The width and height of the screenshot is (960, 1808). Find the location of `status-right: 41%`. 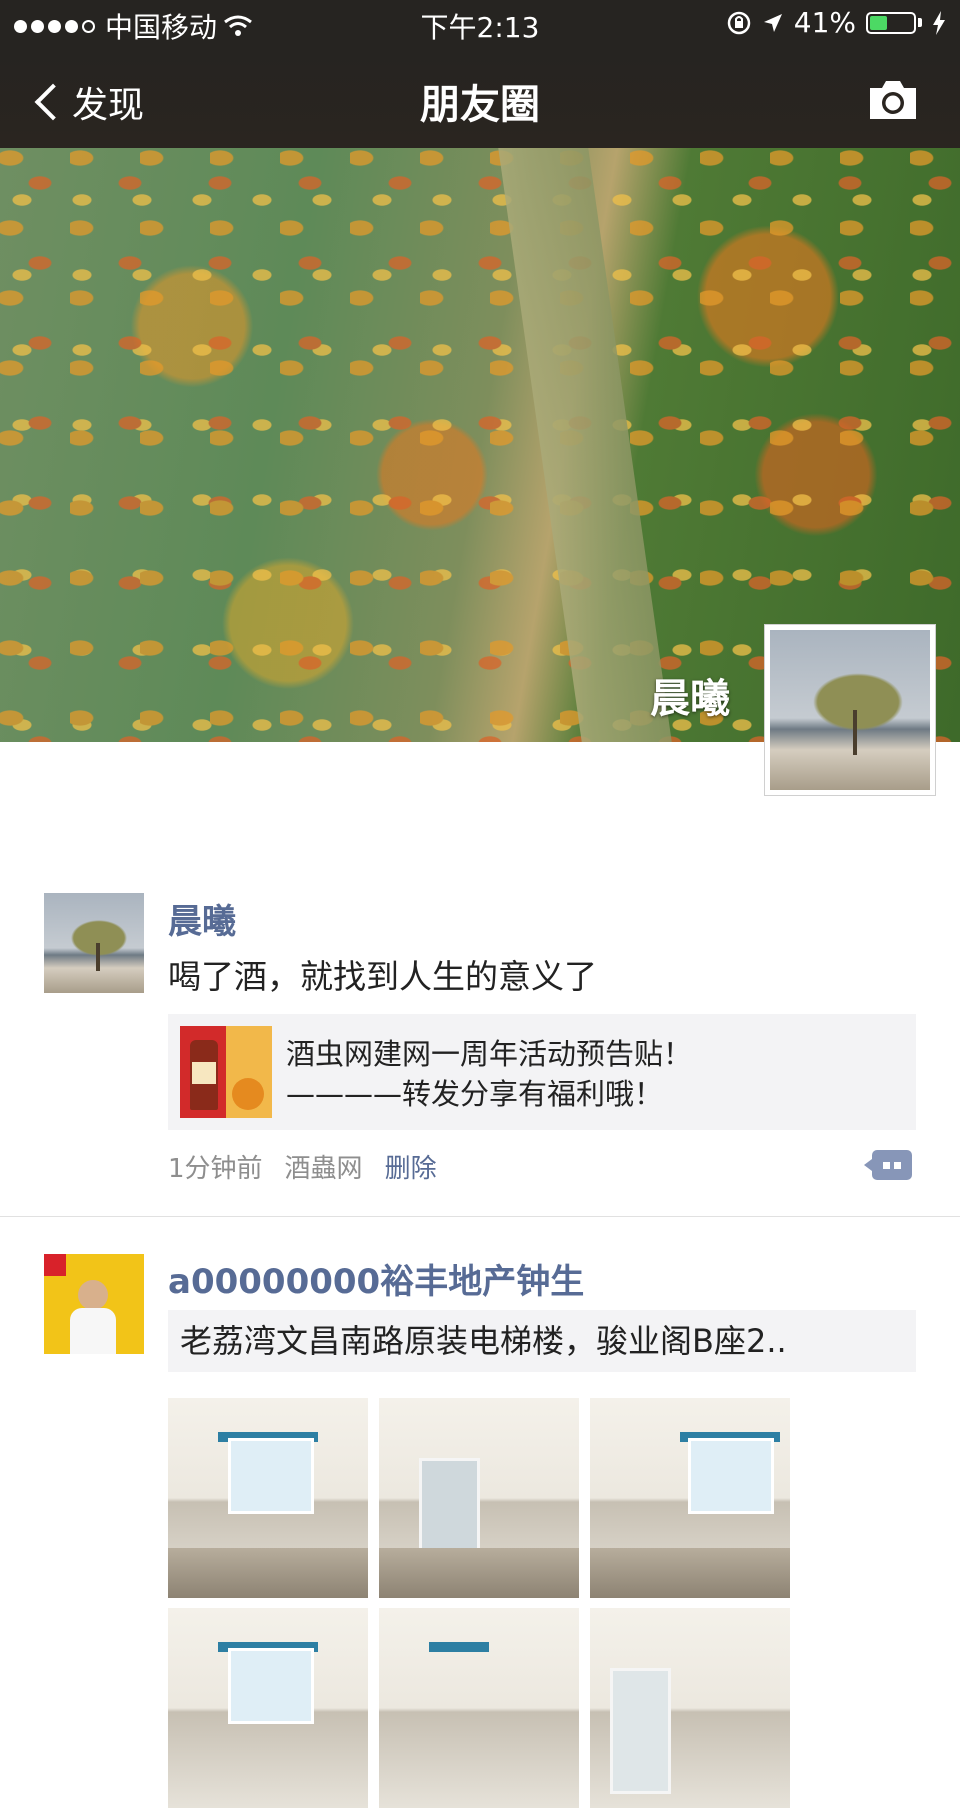

status-right: 41% is located at coordinates (836, 22).